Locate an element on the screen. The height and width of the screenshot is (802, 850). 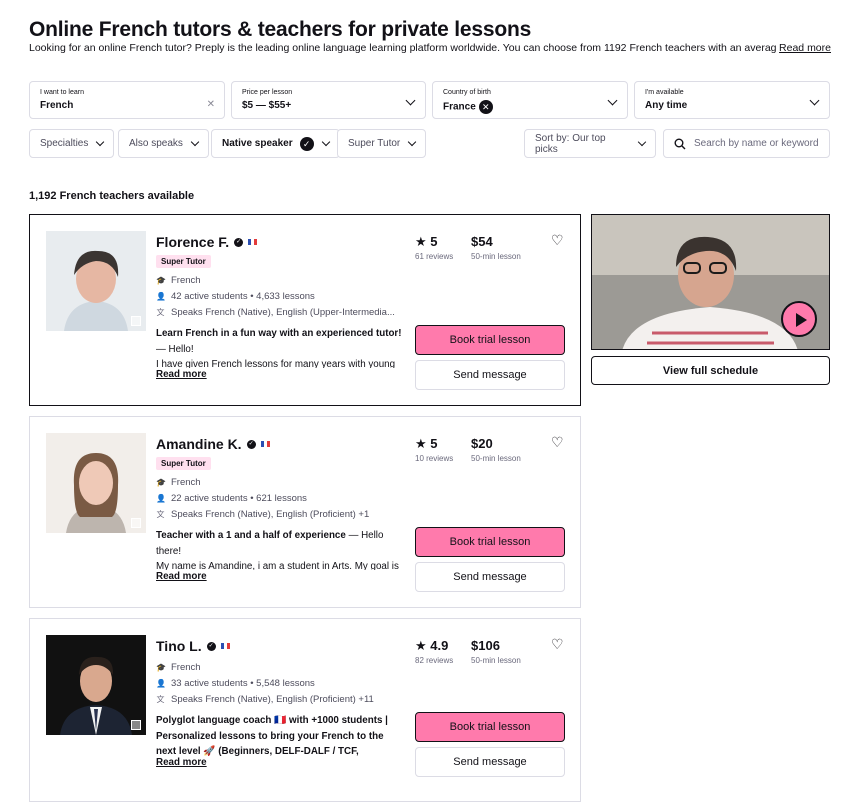
price: $106 is located at coordinates (485, 645).